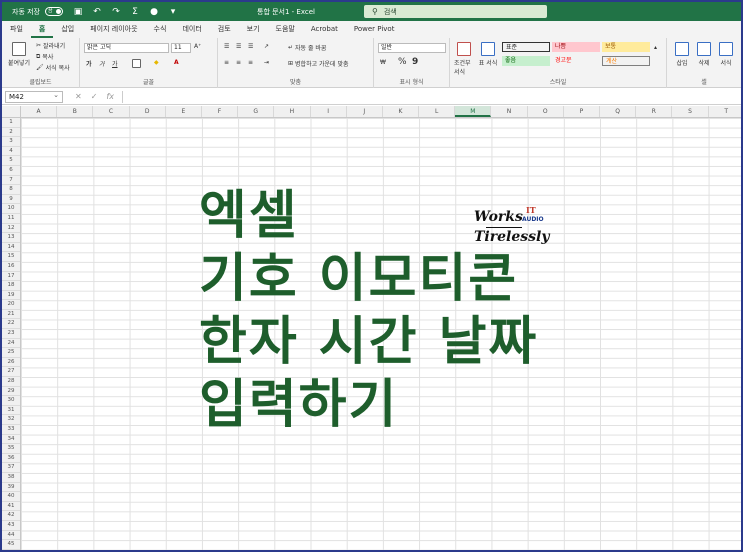 The image size is (743, 552). I want to click on row-header: 30, so click(11, 401).